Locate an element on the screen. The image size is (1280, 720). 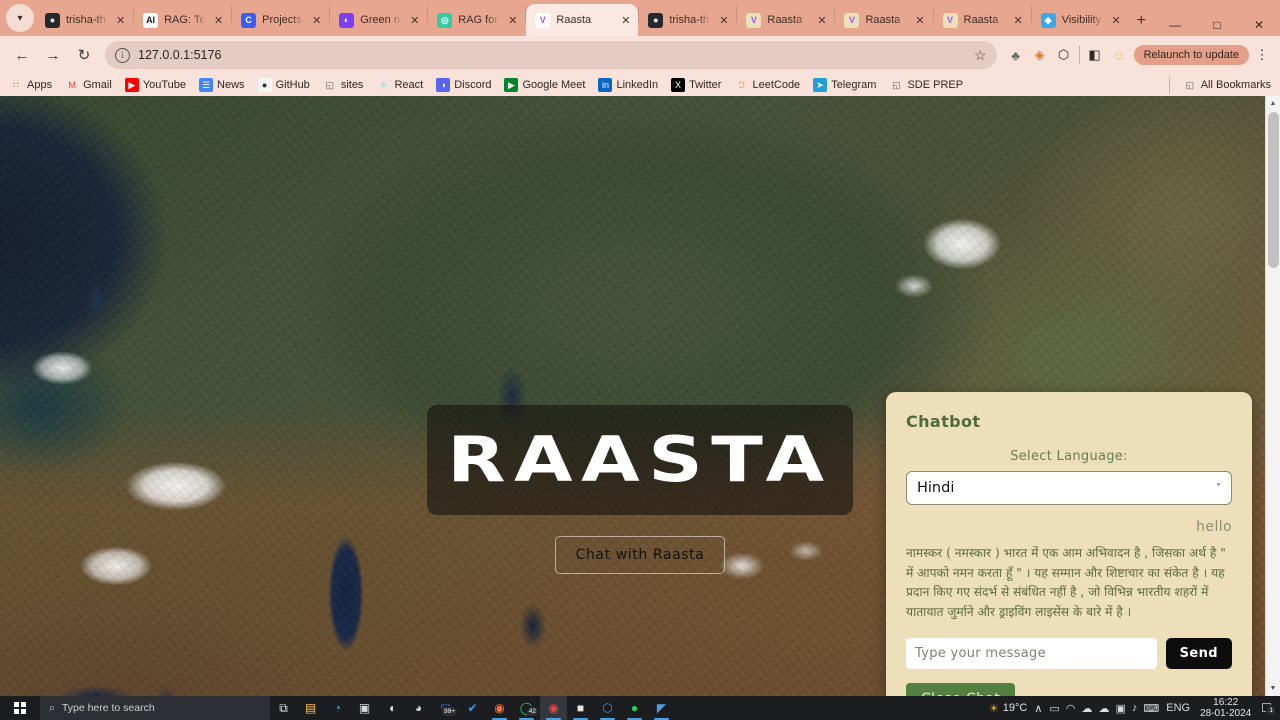
scroll-up-arrow-icon: ▲ is located at coordinates (1273, 103).